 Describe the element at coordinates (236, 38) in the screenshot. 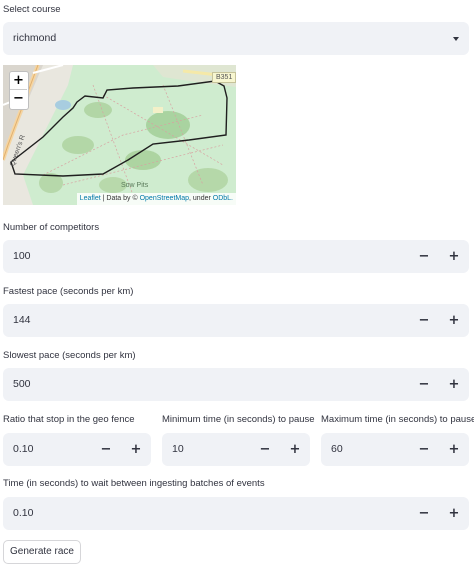

I see `course-select: richmond` at that location.